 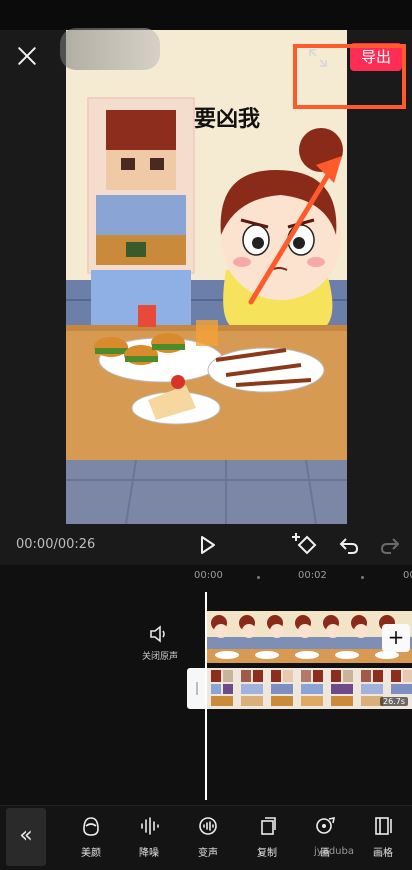 I want to click on frame-icon, so click(x=383, y=826).